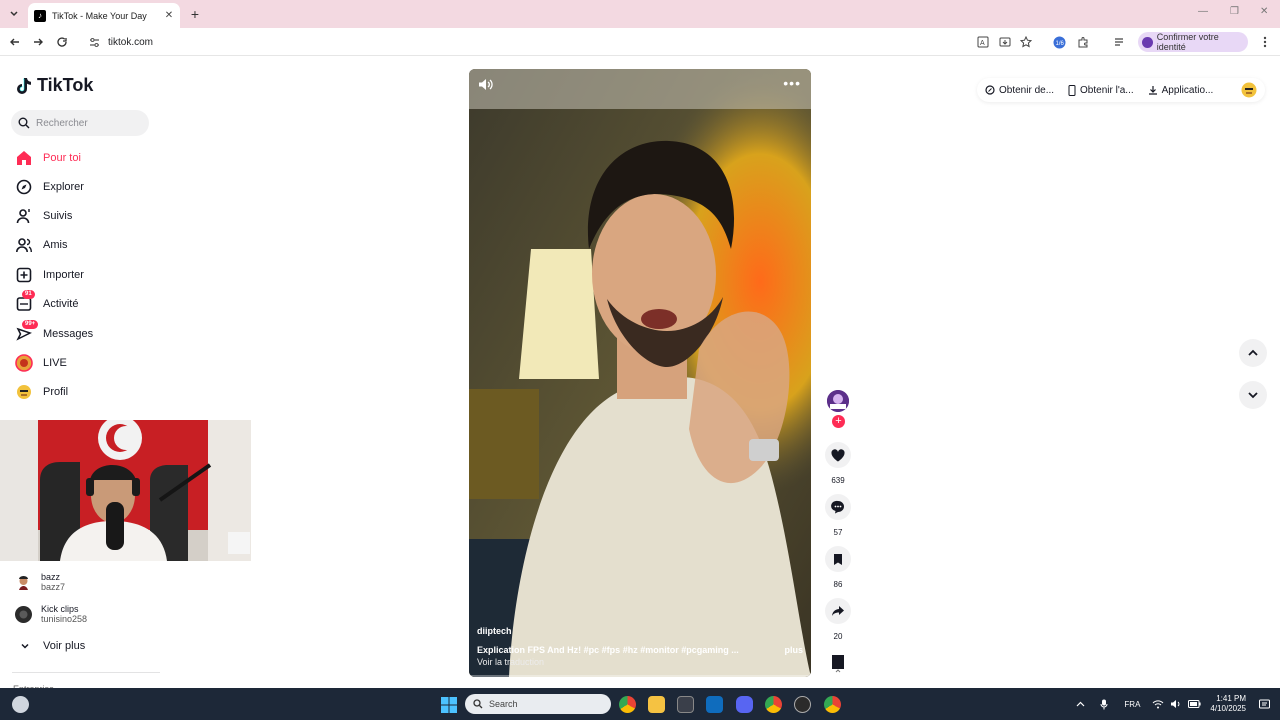 The width and height of the screenshot is (1280, 720). What do you see at coordinates (24, 123) in the screenshot?
I see `search-icon` at bounding box center [24, 123].